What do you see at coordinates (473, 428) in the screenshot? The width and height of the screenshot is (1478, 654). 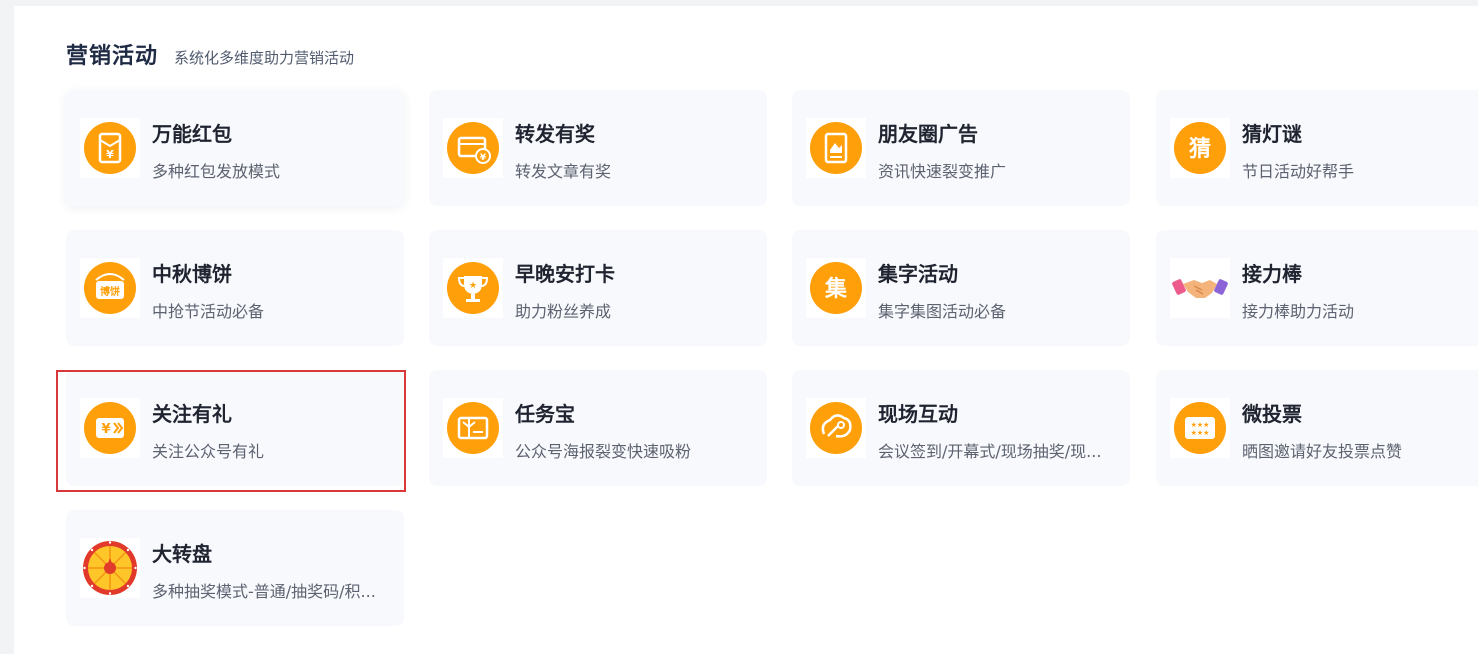 I see `task-treasure-icon` at bounding box center [473, 428].